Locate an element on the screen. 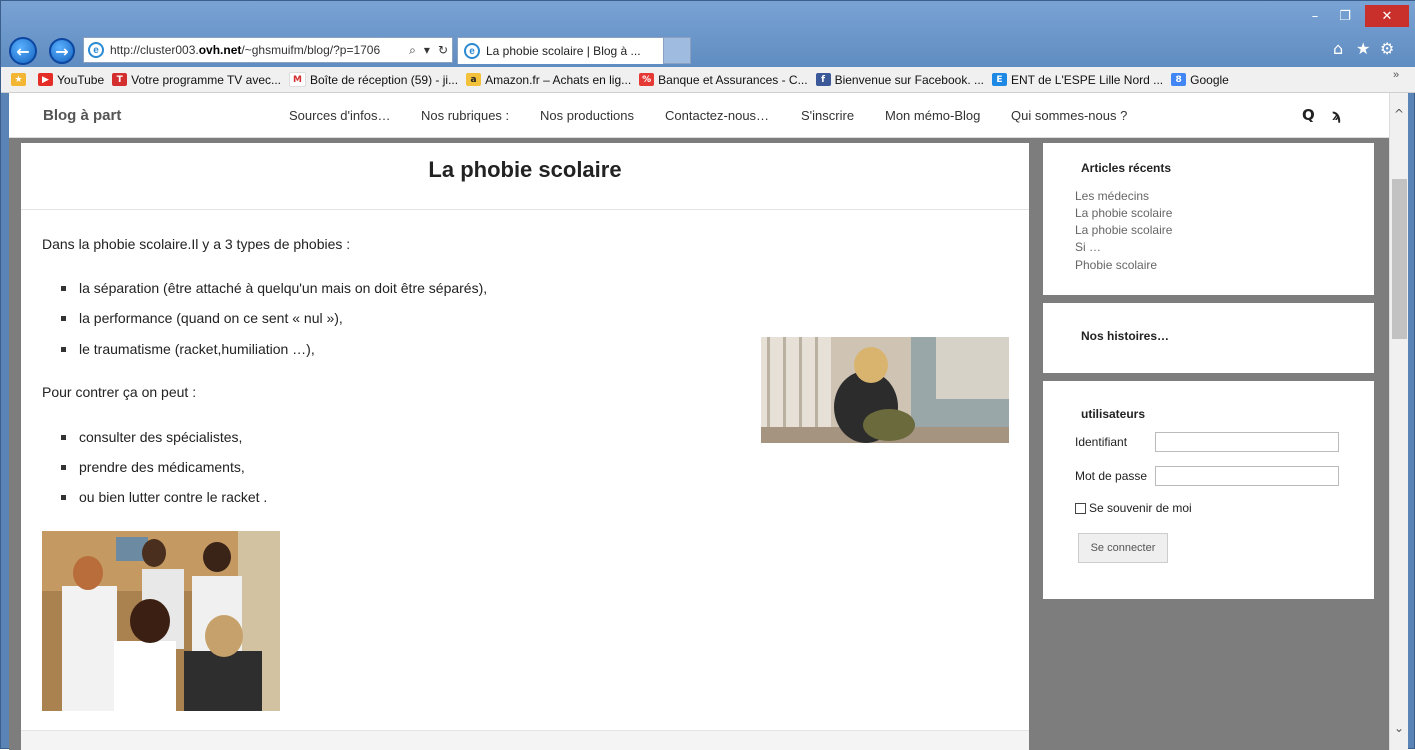 The width and height of the screenshot is (1415, 750). page-scrollbar: ^ ⌄ is located at coordinates (1398, 421).